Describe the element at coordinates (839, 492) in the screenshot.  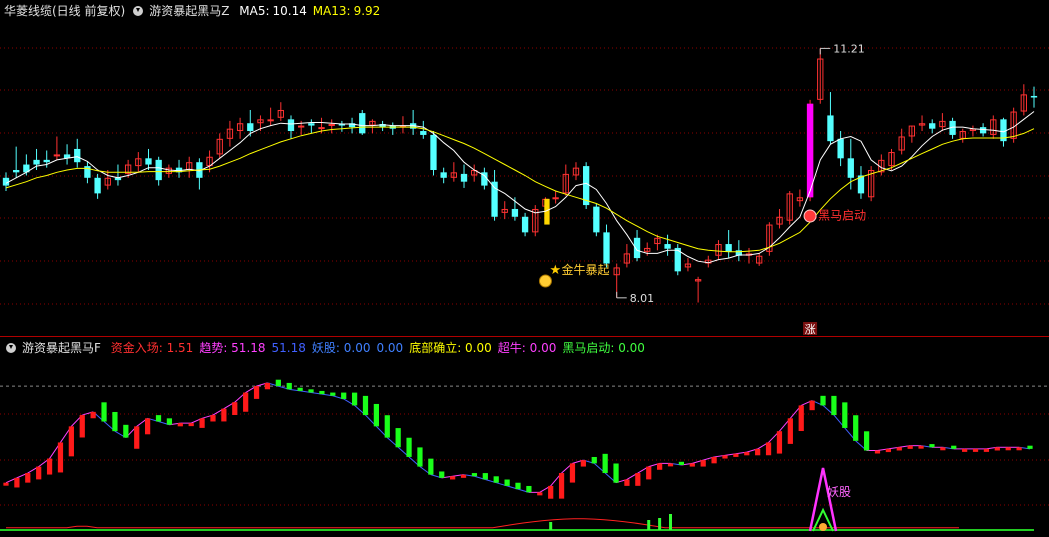
I see `yao-gu-label: 妖股` at that location.